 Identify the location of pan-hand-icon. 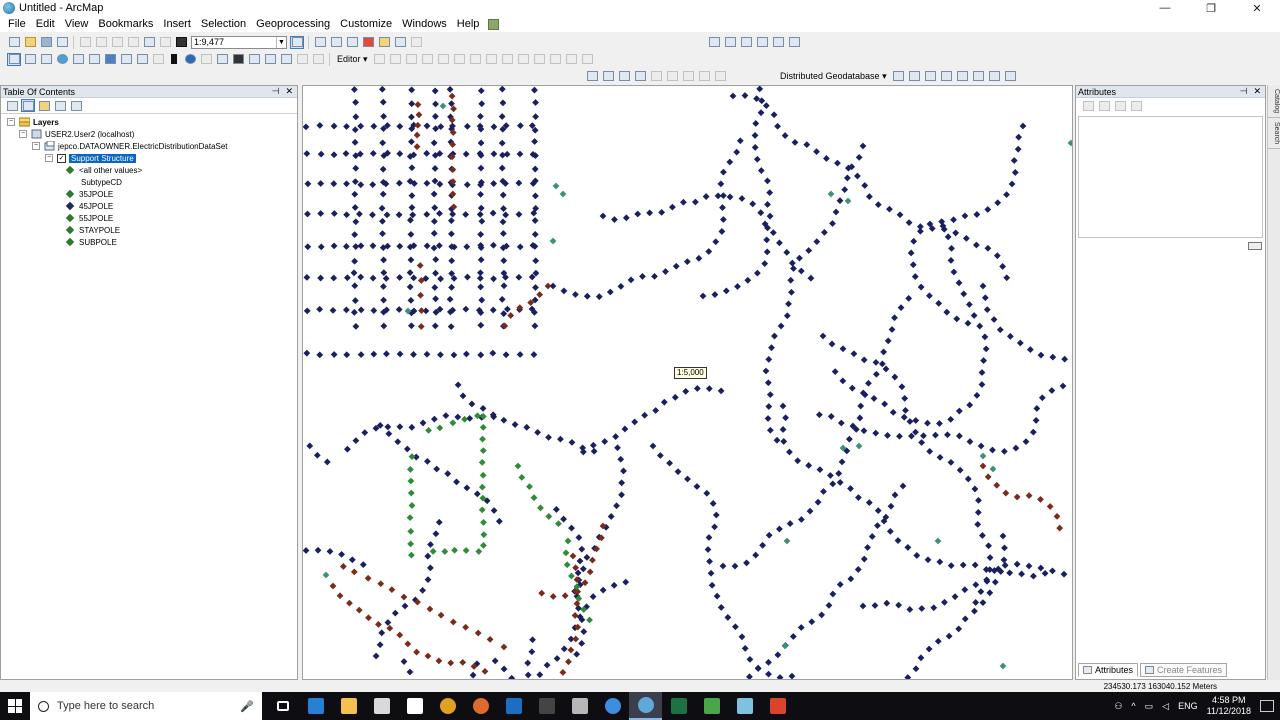
(46, 59).